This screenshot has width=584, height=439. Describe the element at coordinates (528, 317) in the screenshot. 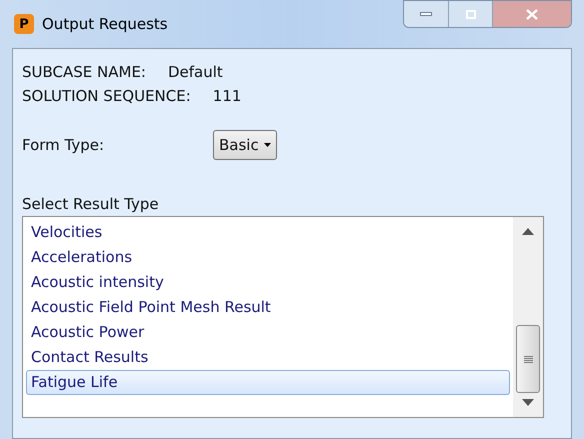

I see `scrollbar` at that location.